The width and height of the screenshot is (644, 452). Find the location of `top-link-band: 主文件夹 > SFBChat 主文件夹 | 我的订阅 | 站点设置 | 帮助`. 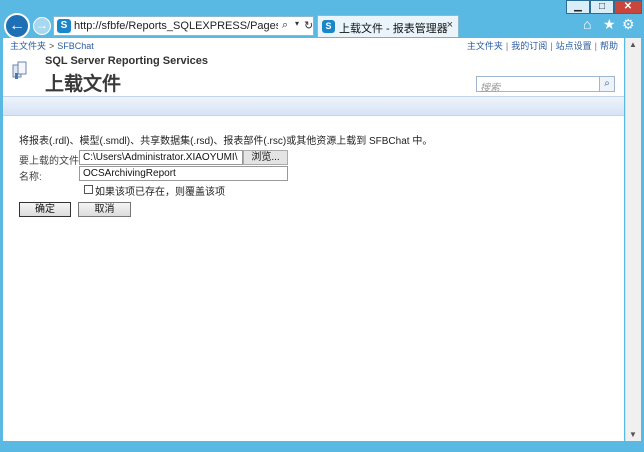

top-link-band: 主文件夹 > SFBChat 主文件夹 | 我的订阅 | 站点设置 | 帮助 is located at coordinates (313, 45).